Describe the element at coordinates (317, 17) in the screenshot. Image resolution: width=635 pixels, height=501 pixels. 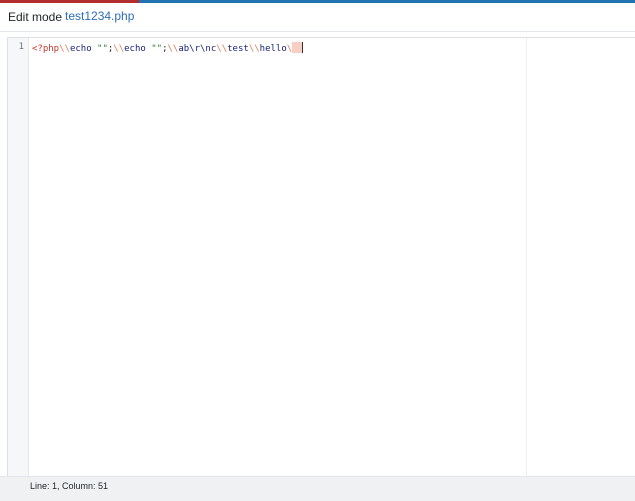
I see `editor-header: Edit mode test1234.php` at that location.